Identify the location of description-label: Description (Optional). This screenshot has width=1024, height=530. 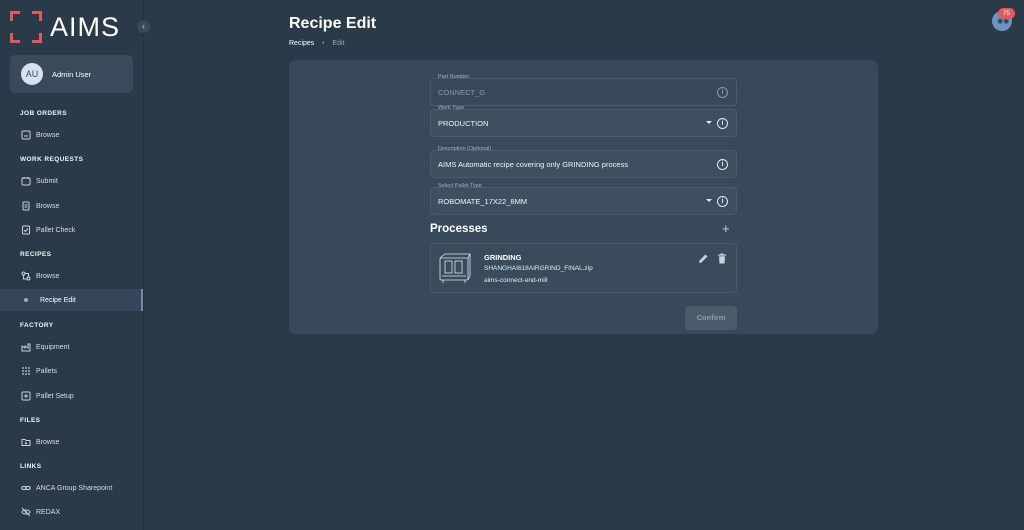
(465, 149).